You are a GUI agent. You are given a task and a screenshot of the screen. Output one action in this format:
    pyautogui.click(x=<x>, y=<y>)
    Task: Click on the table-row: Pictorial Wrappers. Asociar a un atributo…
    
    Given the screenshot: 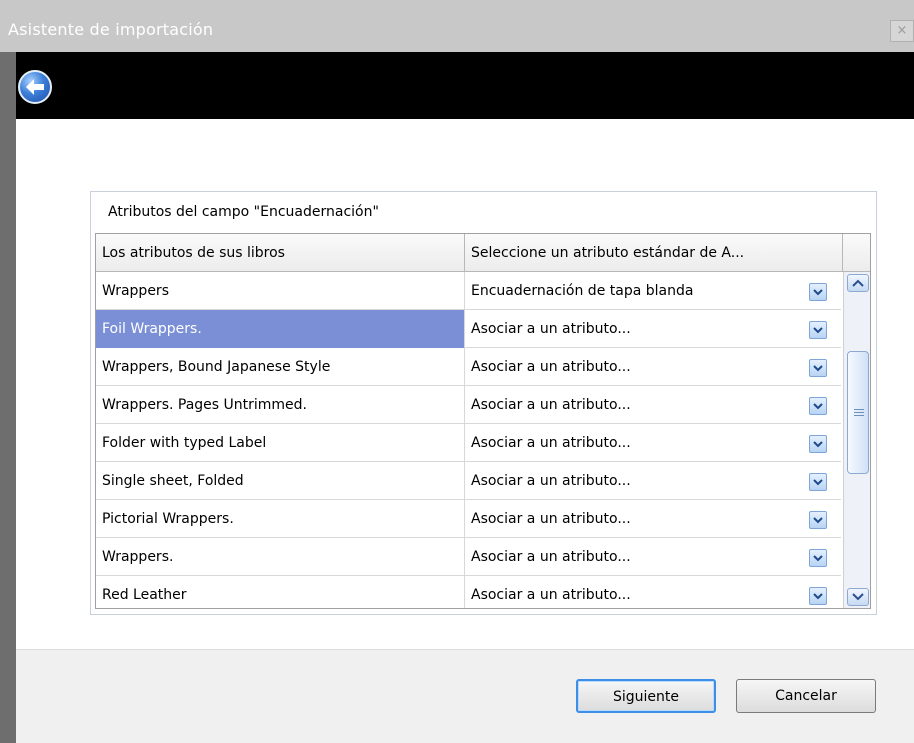 What is the action you would take?
    pyautogui.click(x=468, y=519)
    